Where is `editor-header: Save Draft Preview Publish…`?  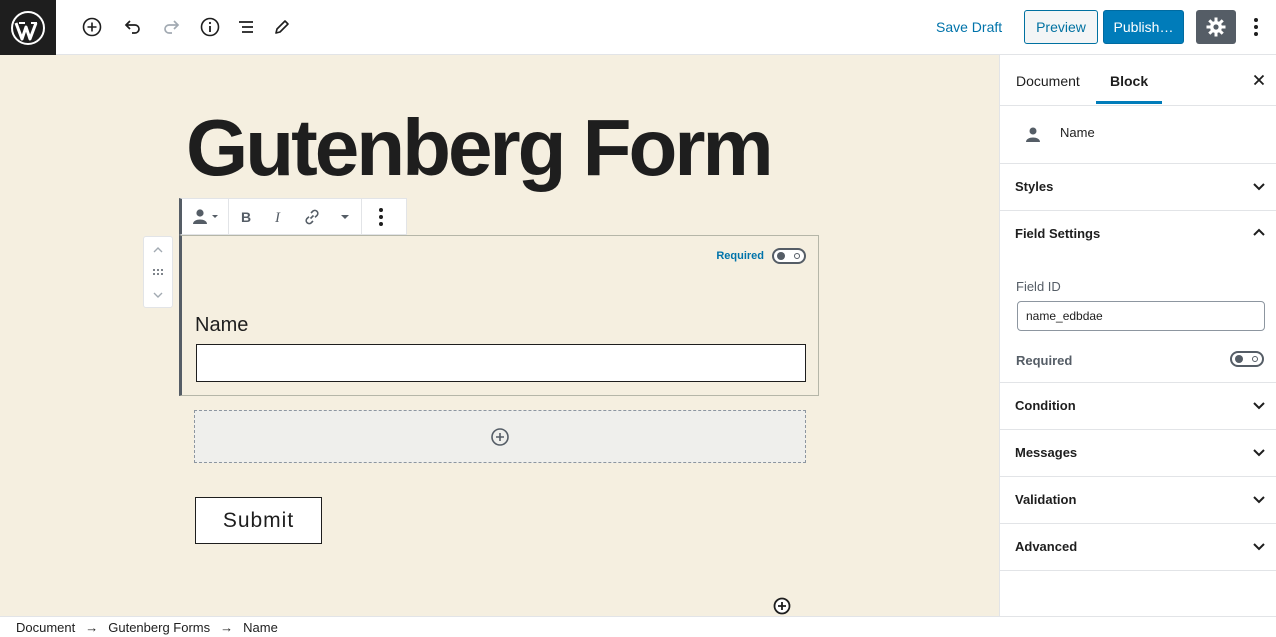
editor-header: Save Draft Preview Publish… is located at coordinates (638, 27).